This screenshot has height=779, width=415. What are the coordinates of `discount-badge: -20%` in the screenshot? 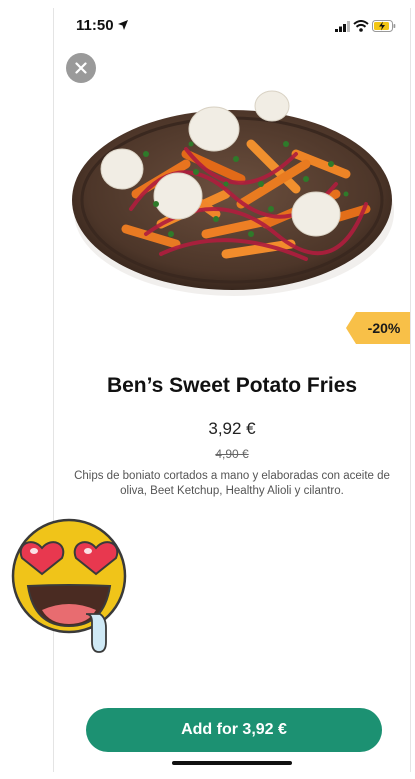 It's located at (378, 328).